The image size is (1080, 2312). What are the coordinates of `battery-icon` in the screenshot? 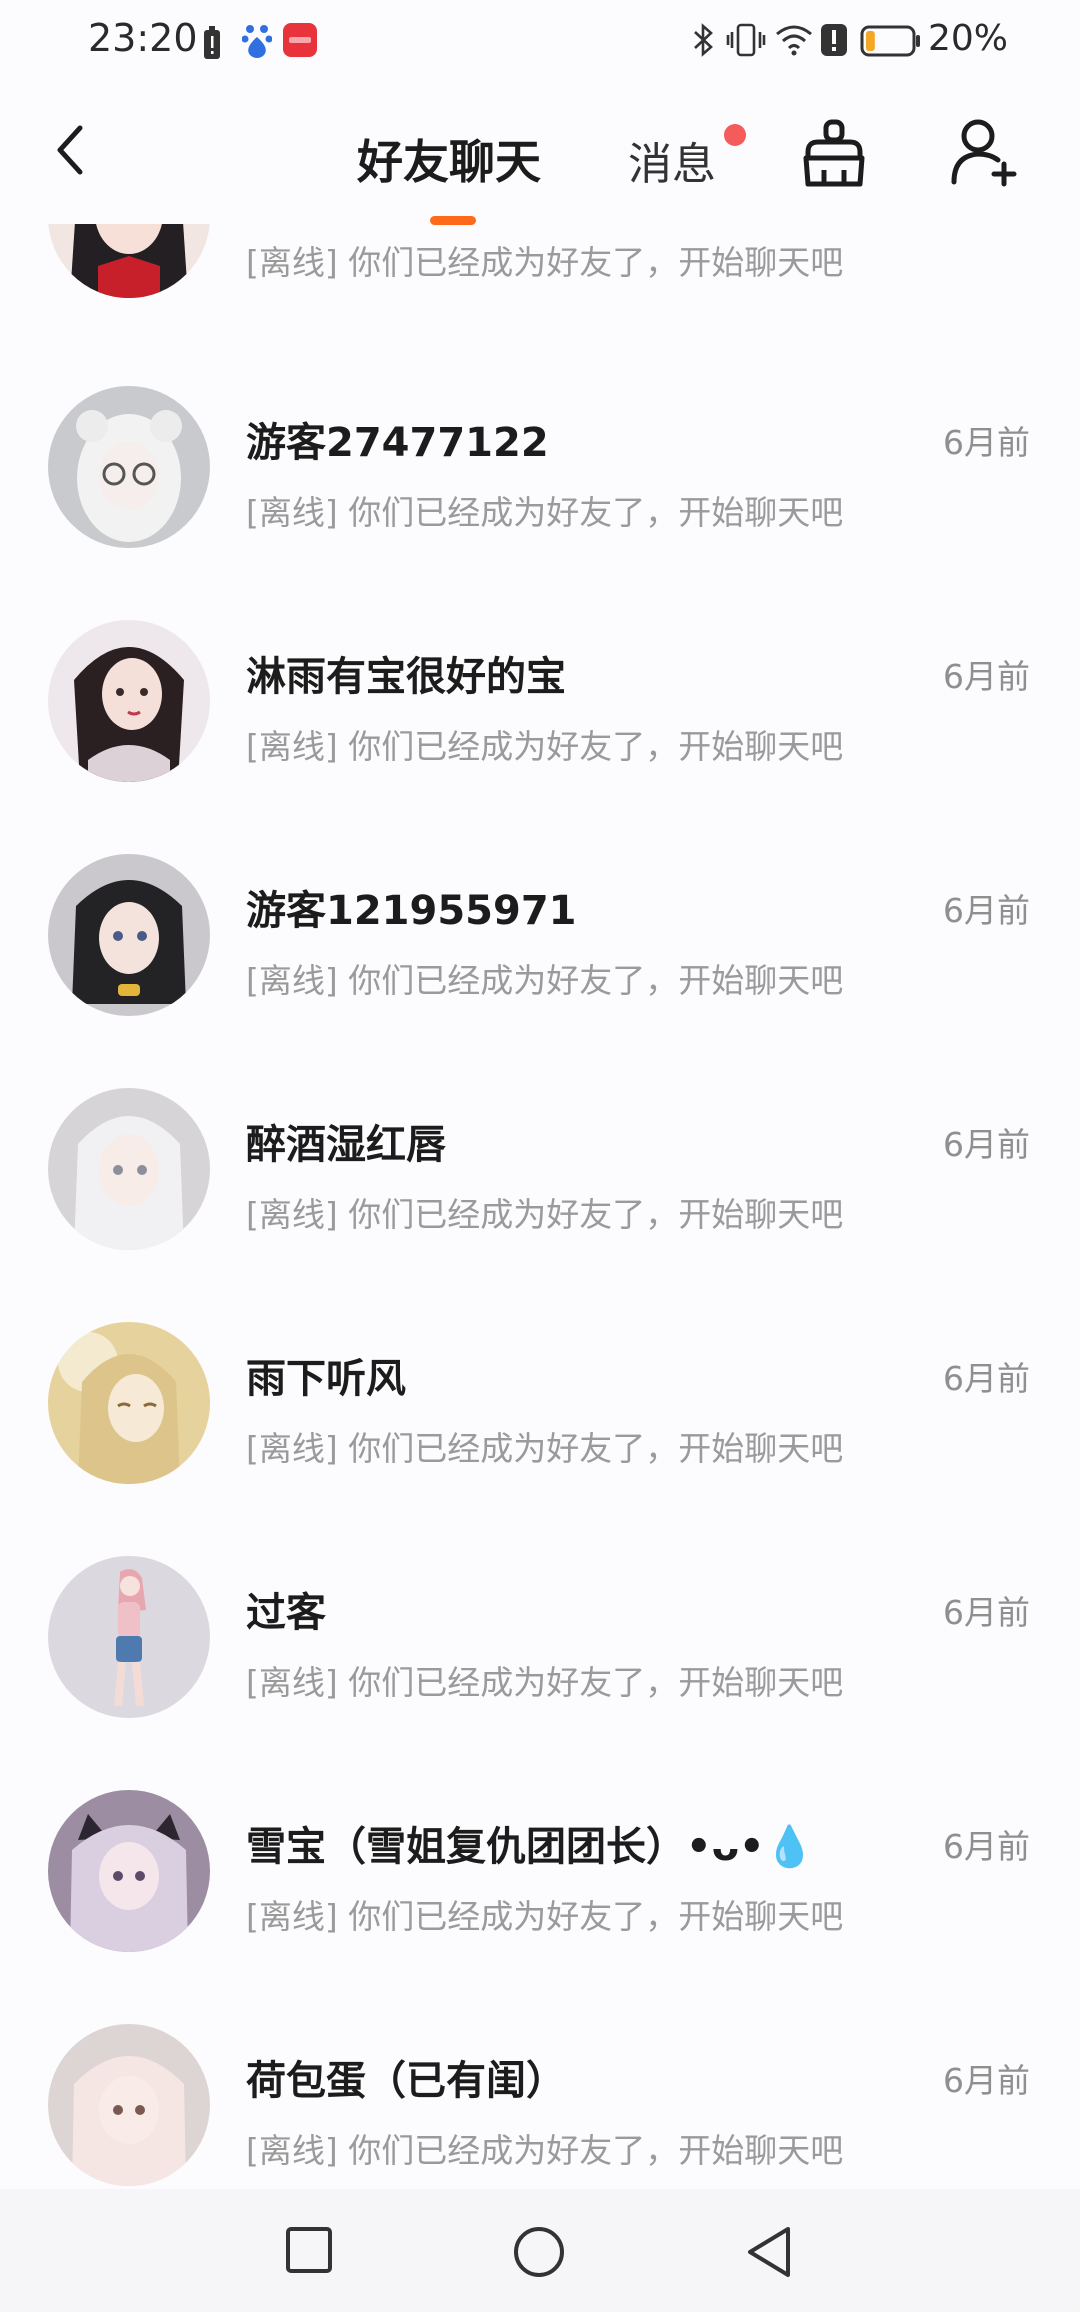 It's located at (890, 41).